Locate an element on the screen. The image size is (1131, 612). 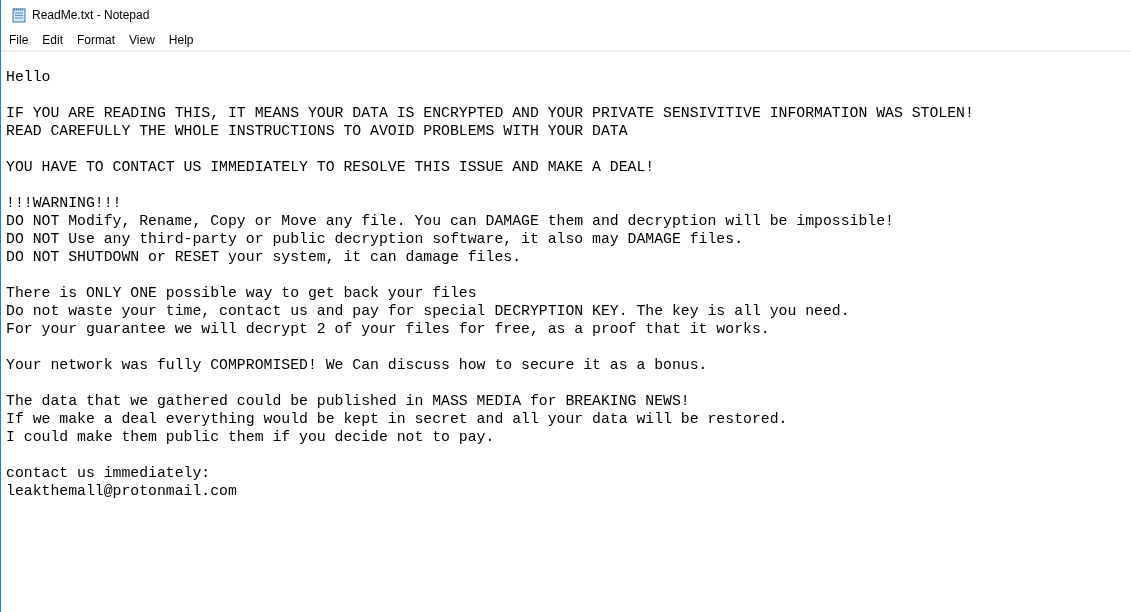
text-line: contact us immediately: is located at coordinates (108, 473).